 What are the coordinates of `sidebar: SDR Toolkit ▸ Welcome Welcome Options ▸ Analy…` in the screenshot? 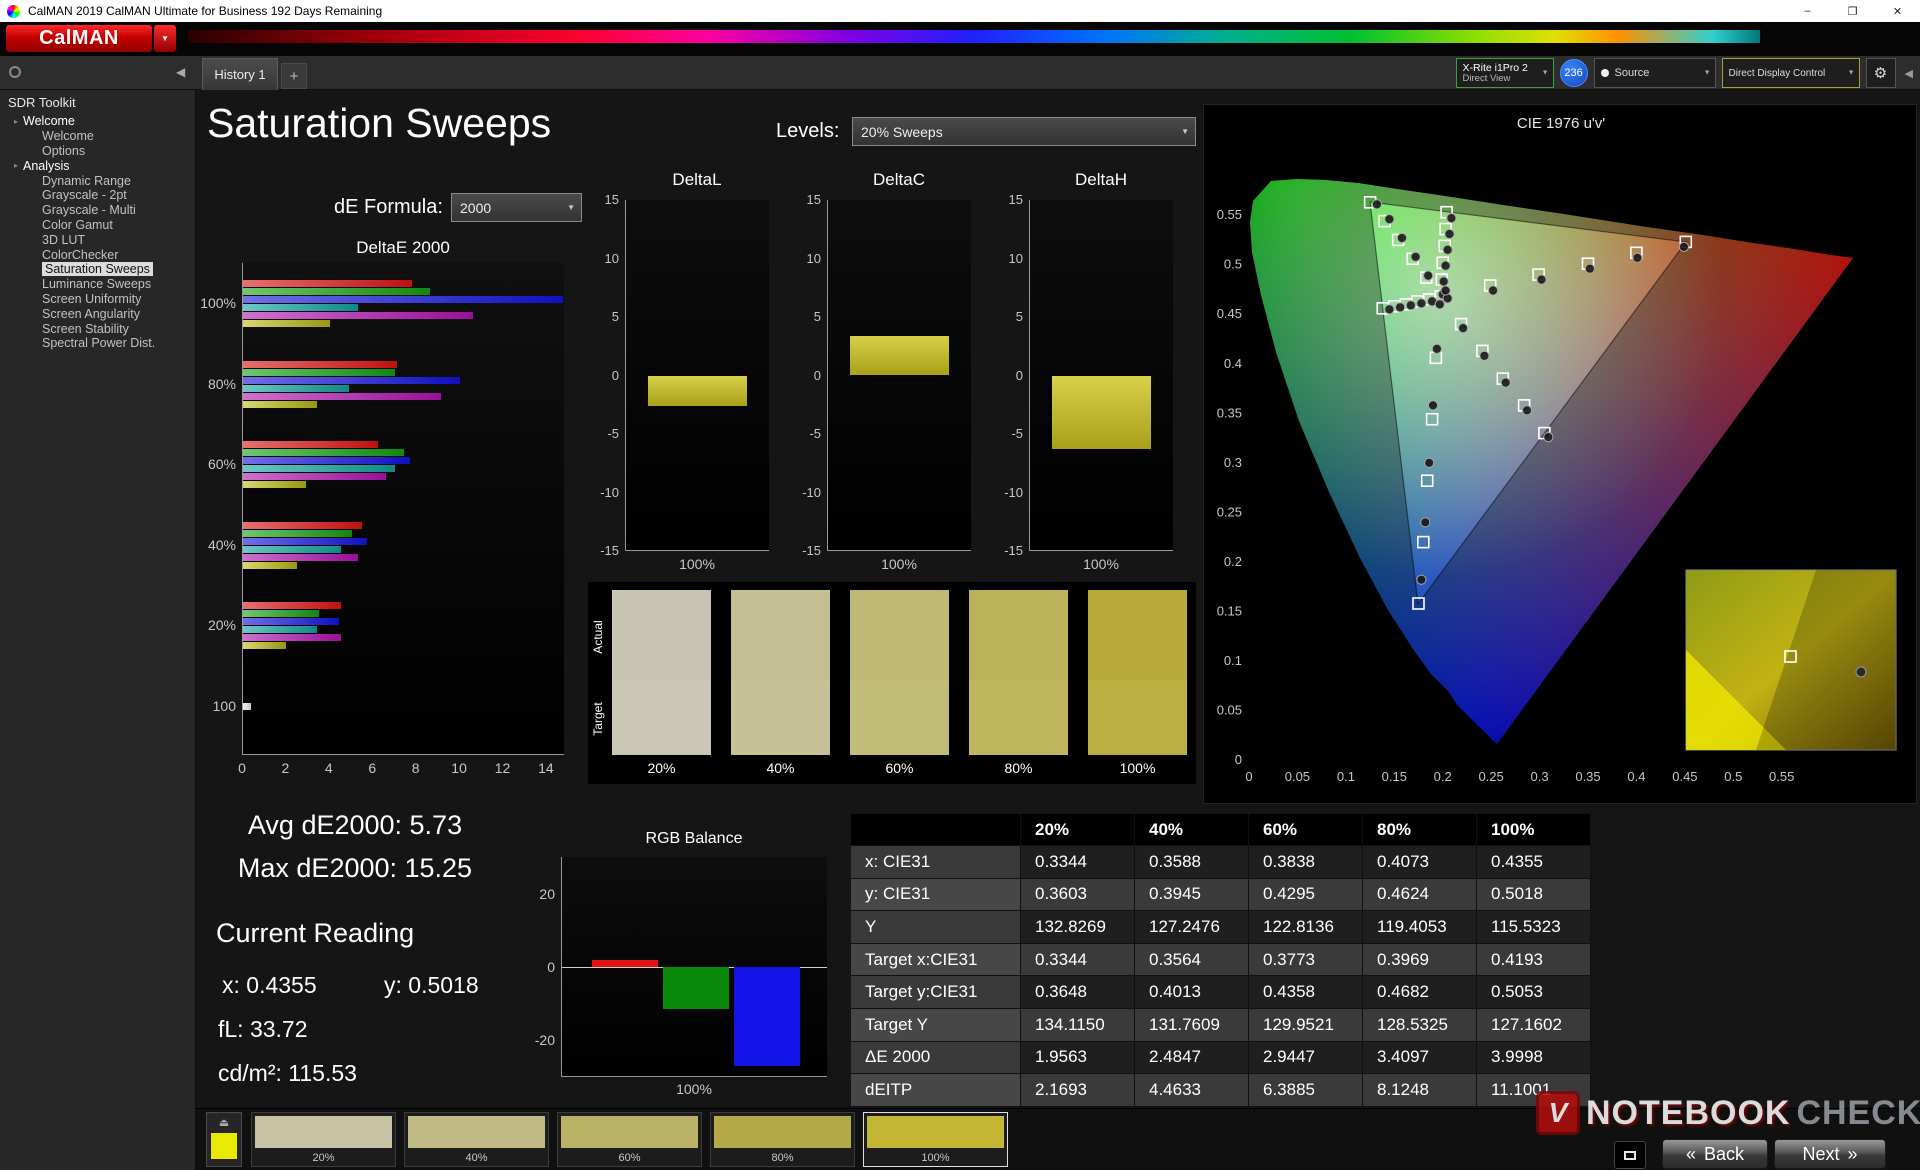 It's located at (98, 630).